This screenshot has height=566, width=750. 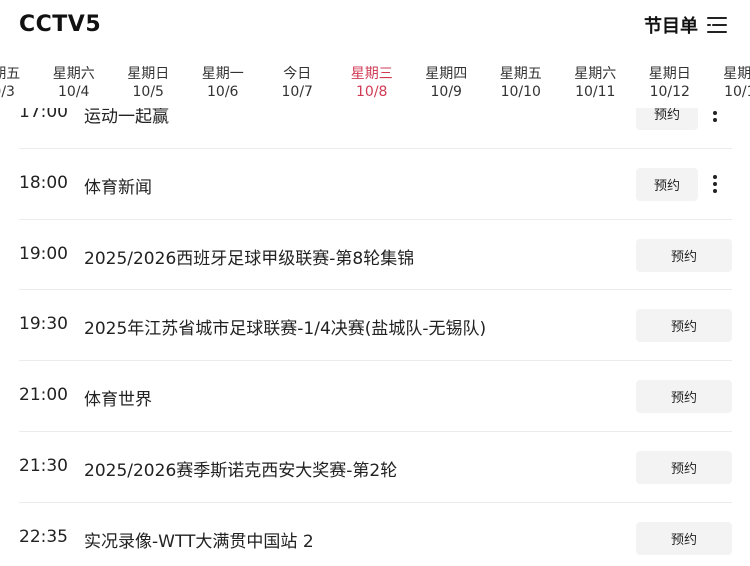 What do you see at coordinates (43, 465) in the screenshot?
I see `program-time: 21:30` at bounding box center [43, 465].